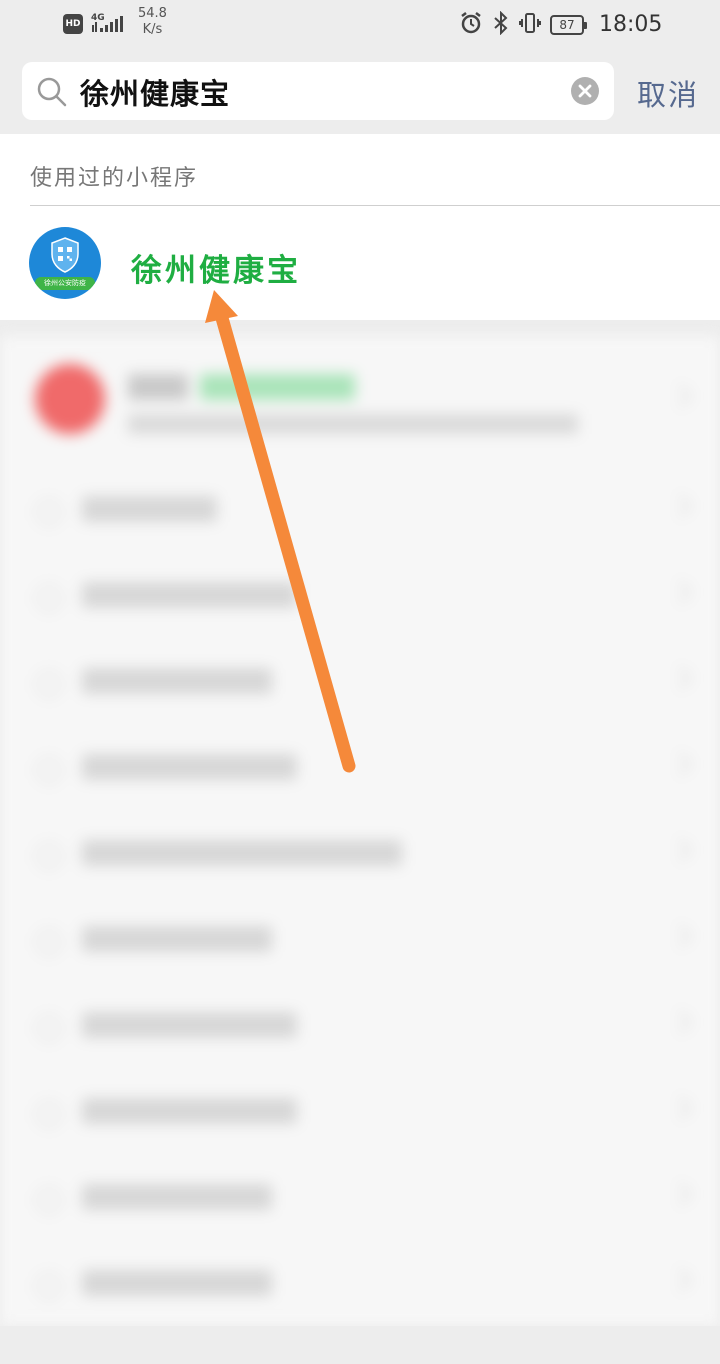 Image resolution: width=720 pixels, height=1364 pixels. I want to click on hd-badge: HD, so click(73, 24).